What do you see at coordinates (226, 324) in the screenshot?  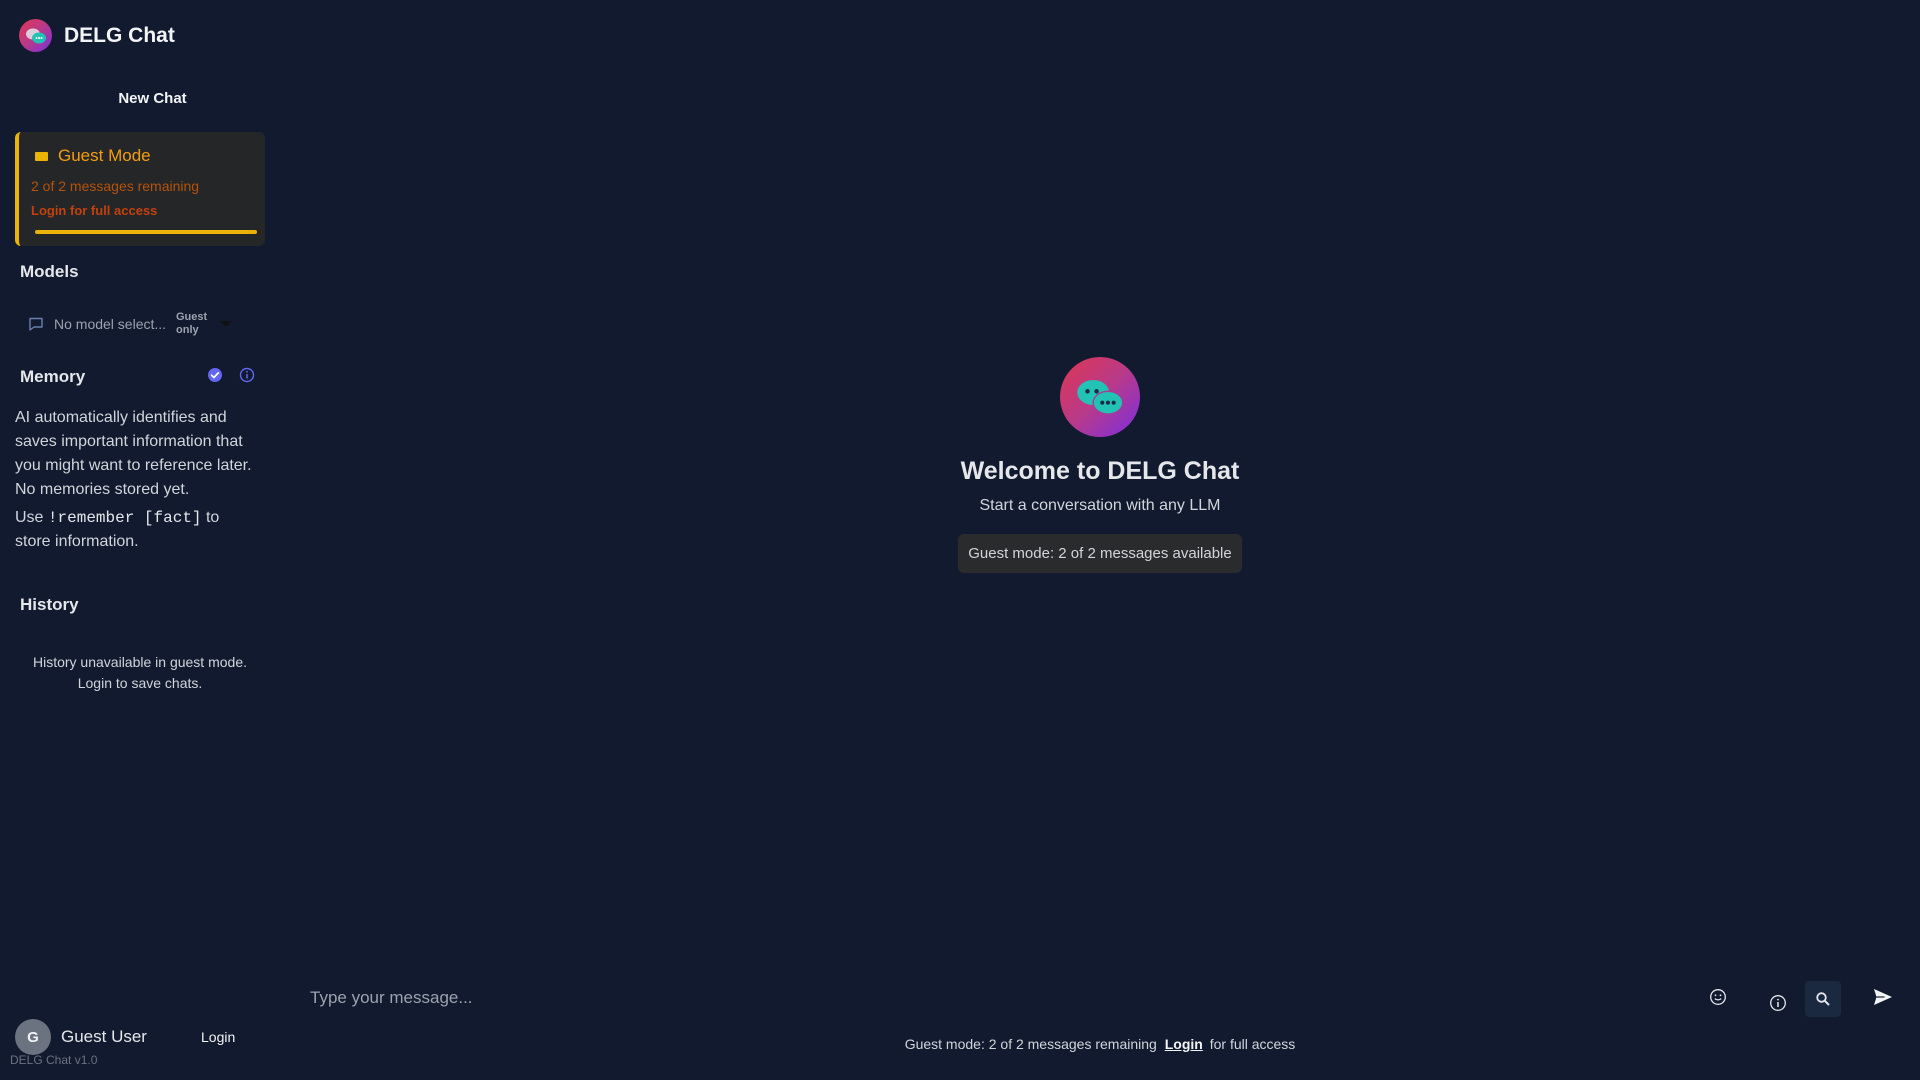 I see `chevron-down-icon` at bounding box center [226, 324].